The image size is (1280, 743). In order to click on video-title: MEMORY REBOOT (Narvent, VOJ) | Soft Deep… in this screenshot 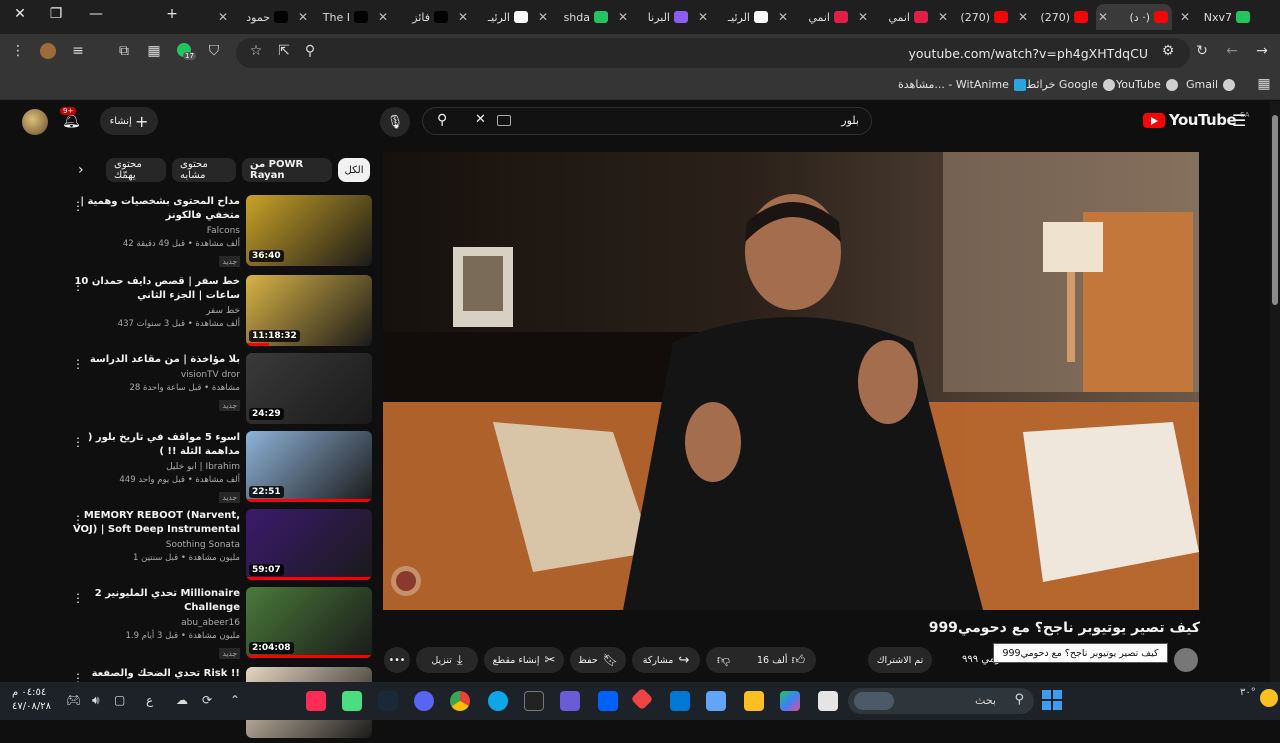, I will do `click(152, 523)`.